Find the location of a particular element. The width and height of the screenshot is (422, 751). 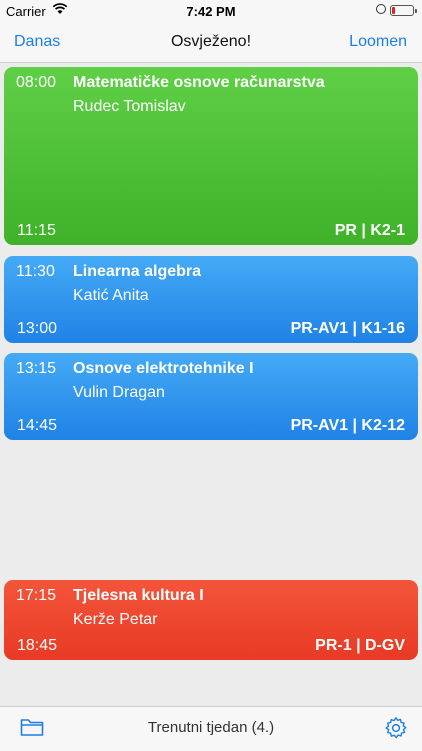

event-start-time: 11:30 is located at coordinates (35, 271).